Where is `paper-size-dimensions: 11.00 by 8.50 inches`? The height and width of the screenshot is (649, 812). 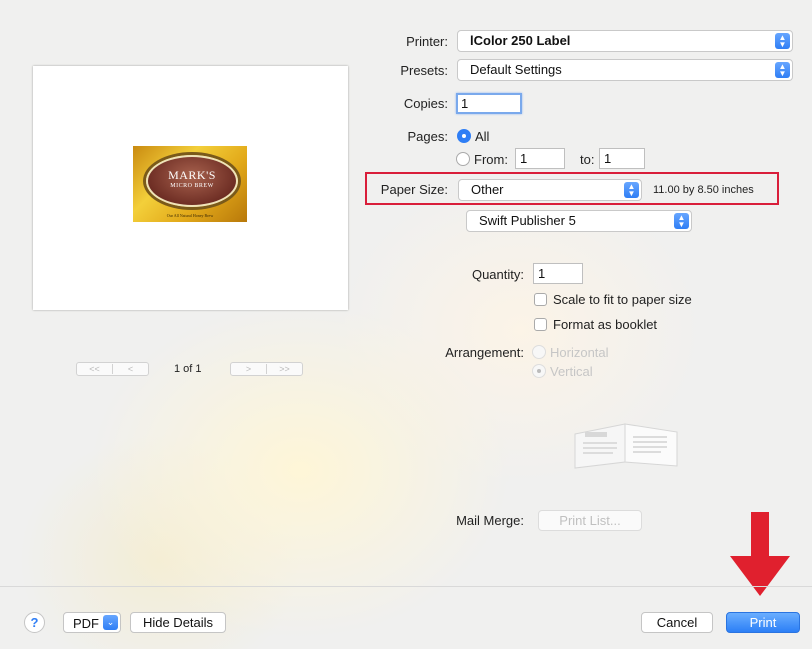
paper-size-dimensions: 11.00 by 8.50 inches is located at coordinates (703, 190).